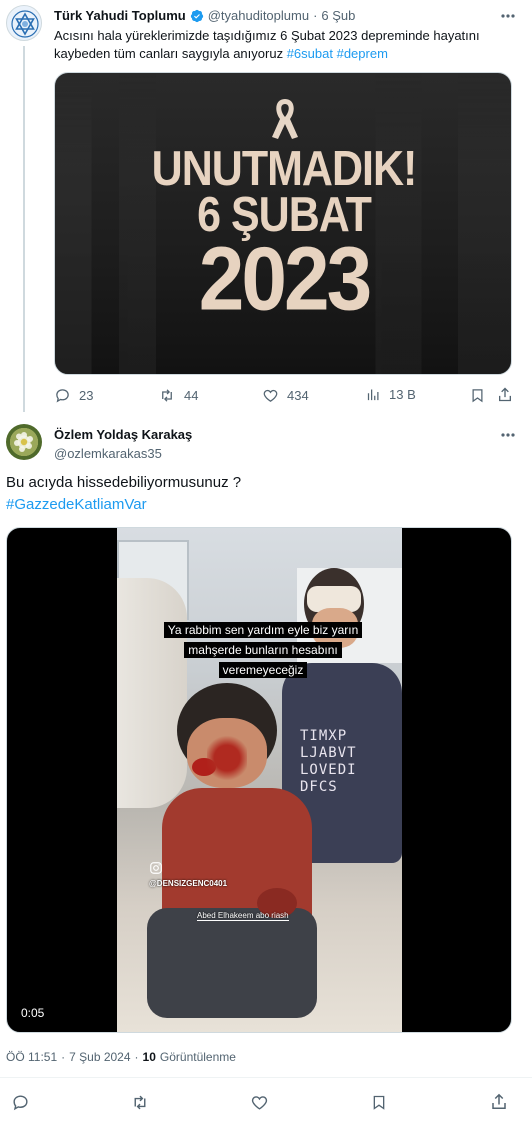 This screenshot has height=1123, width=532. I want to click on hashtag-gazzedekatliamvar: #GazzedeKatliamVar, so click(76, 504).